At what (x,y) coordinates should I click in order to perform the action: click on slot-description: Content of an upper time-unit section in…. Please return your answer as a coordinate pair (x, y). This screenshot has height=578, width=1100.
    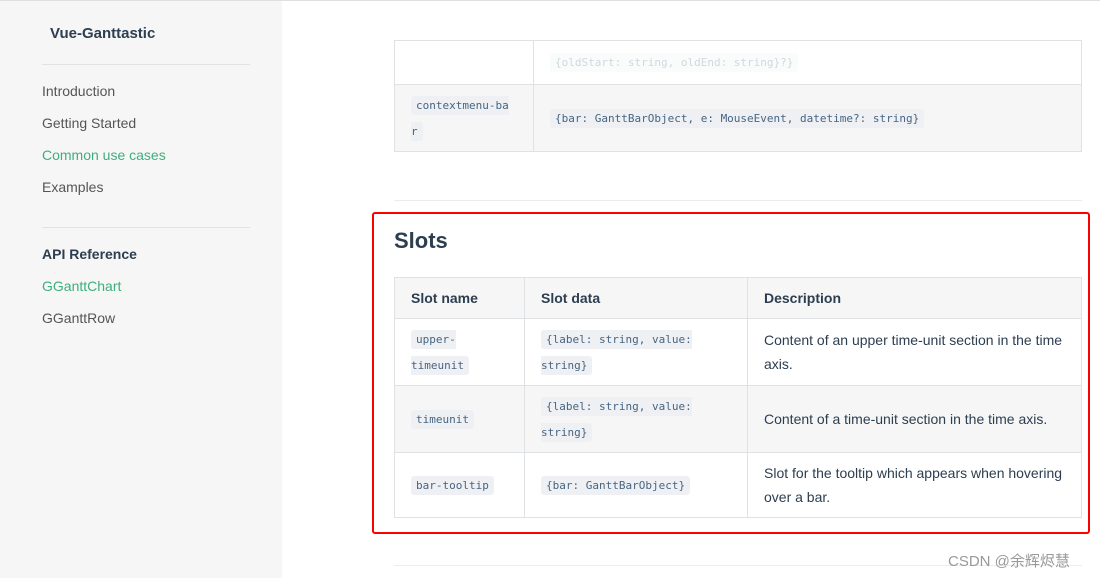
    Looking at the image, I should click on (914, 352).